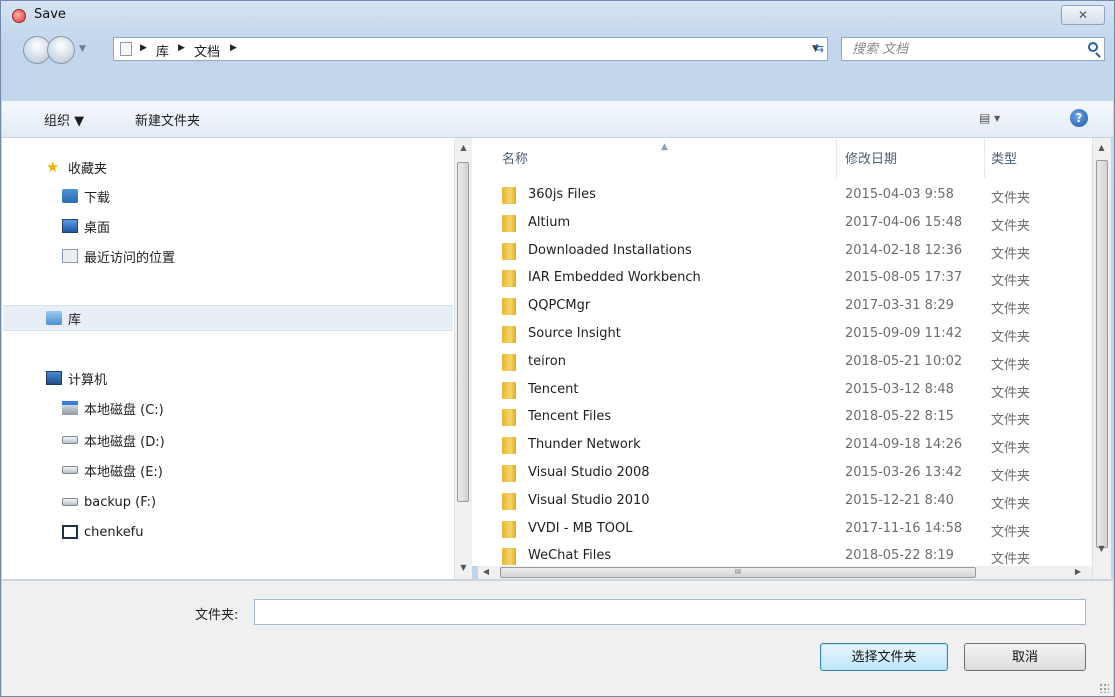 This screenshot has width=1115, height=697. Describe the element at coordinates (1104, 688) in the screenshot. I see `resize-grip-icon` at that location.